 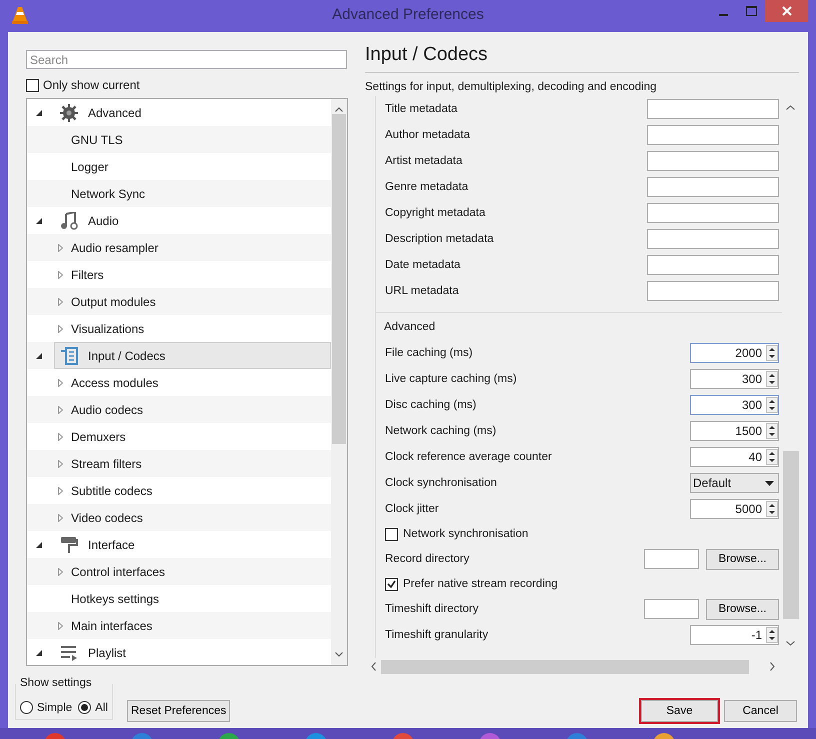 What do you see at coordinates (113, 301) in the screenshot?
I see `tree-item: Output modules` at bounding box center [113, 301].